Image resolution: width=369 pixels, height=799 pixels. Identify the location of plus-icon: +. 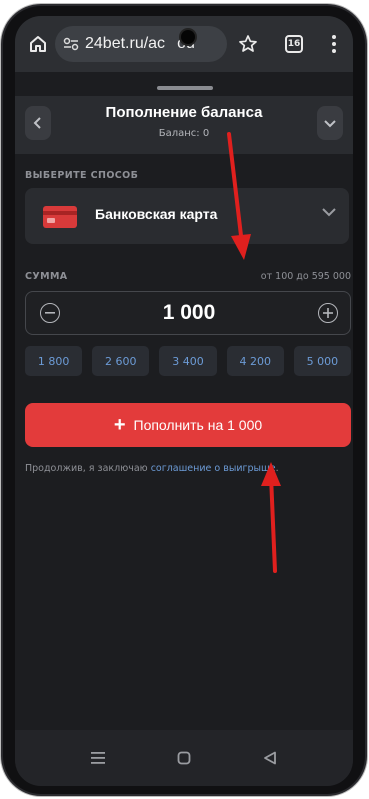
(119, 425).